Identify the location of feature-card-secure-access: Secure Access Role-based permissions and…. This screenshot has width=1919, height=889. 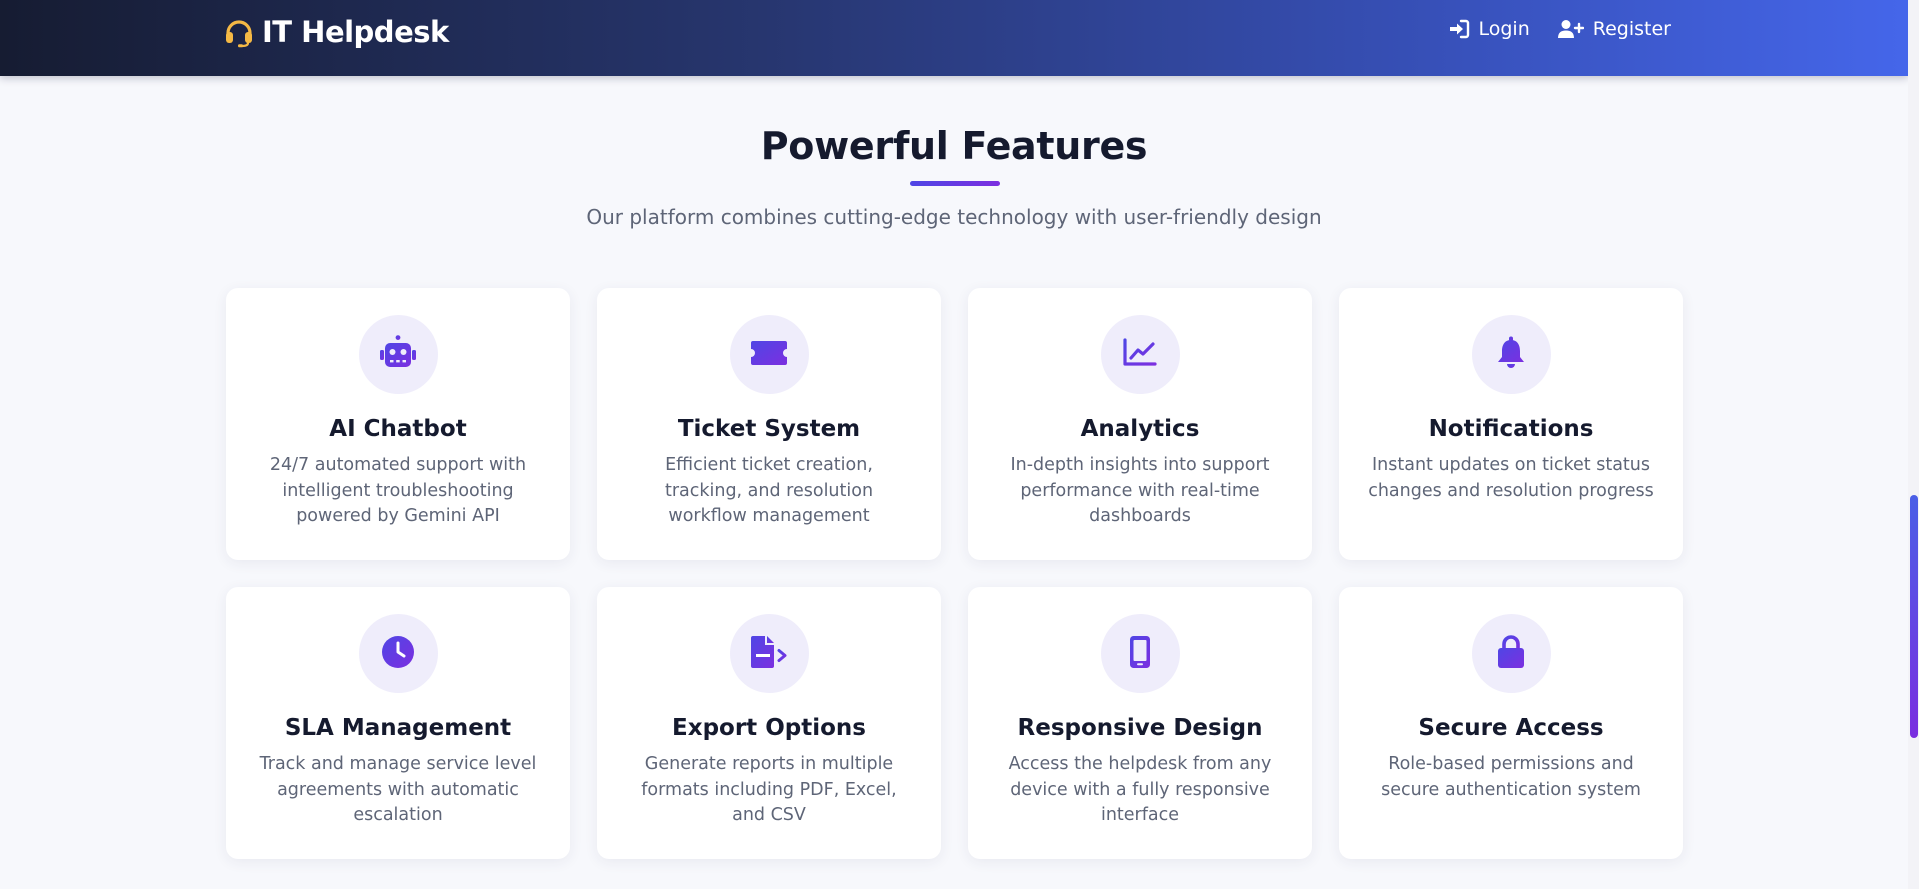
(1511, 723).